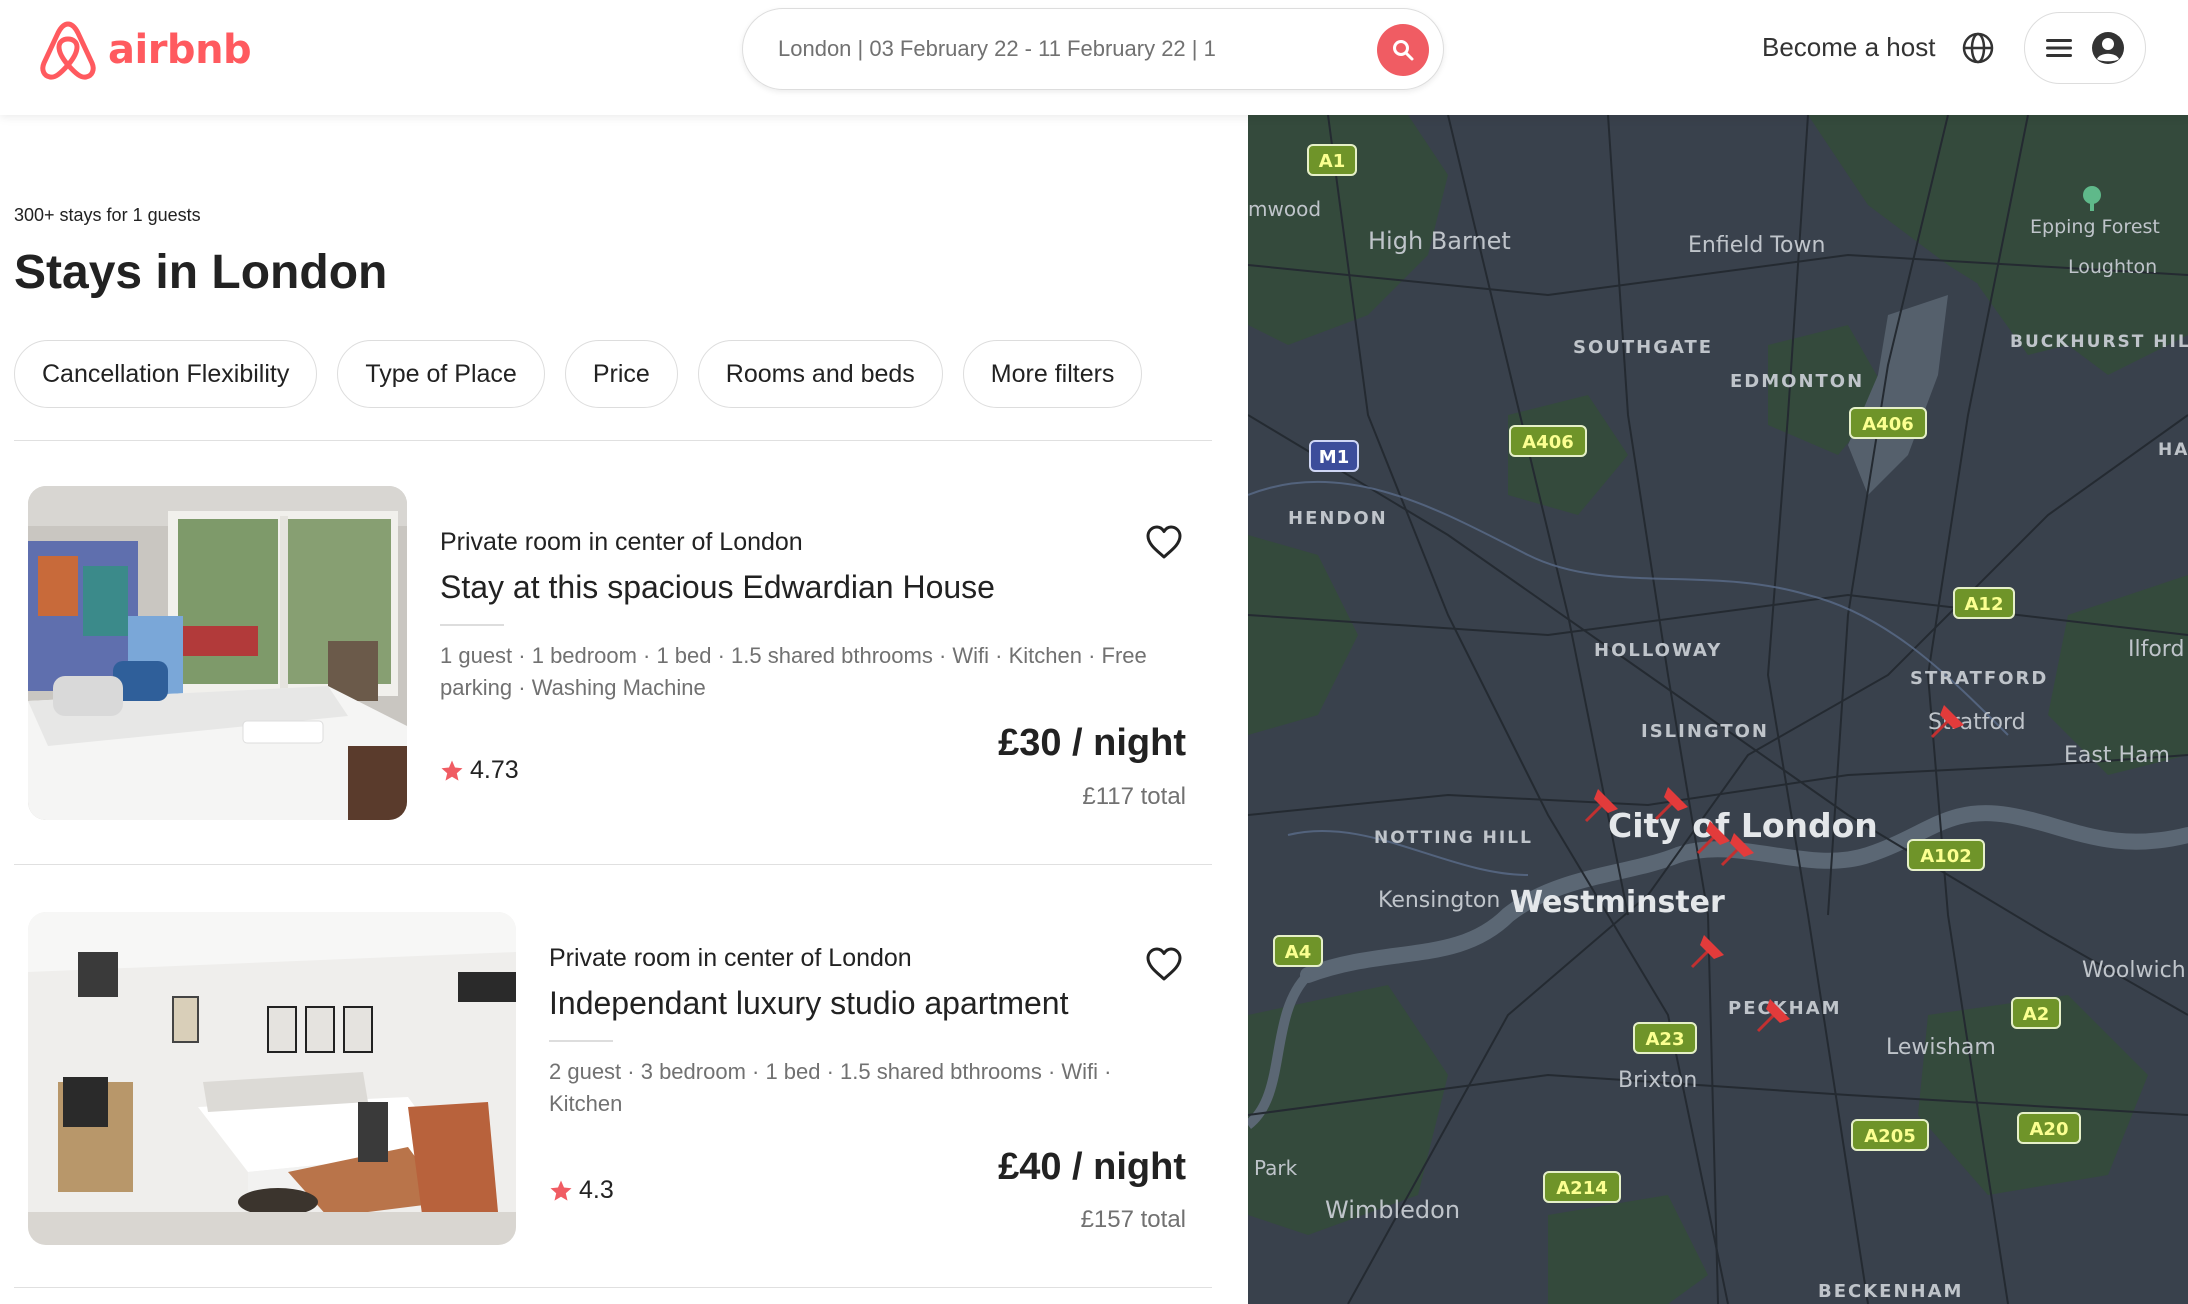 This screenshot has height=1304, width=2188. I want to click on svg-text: A1, so click(1332, 161).